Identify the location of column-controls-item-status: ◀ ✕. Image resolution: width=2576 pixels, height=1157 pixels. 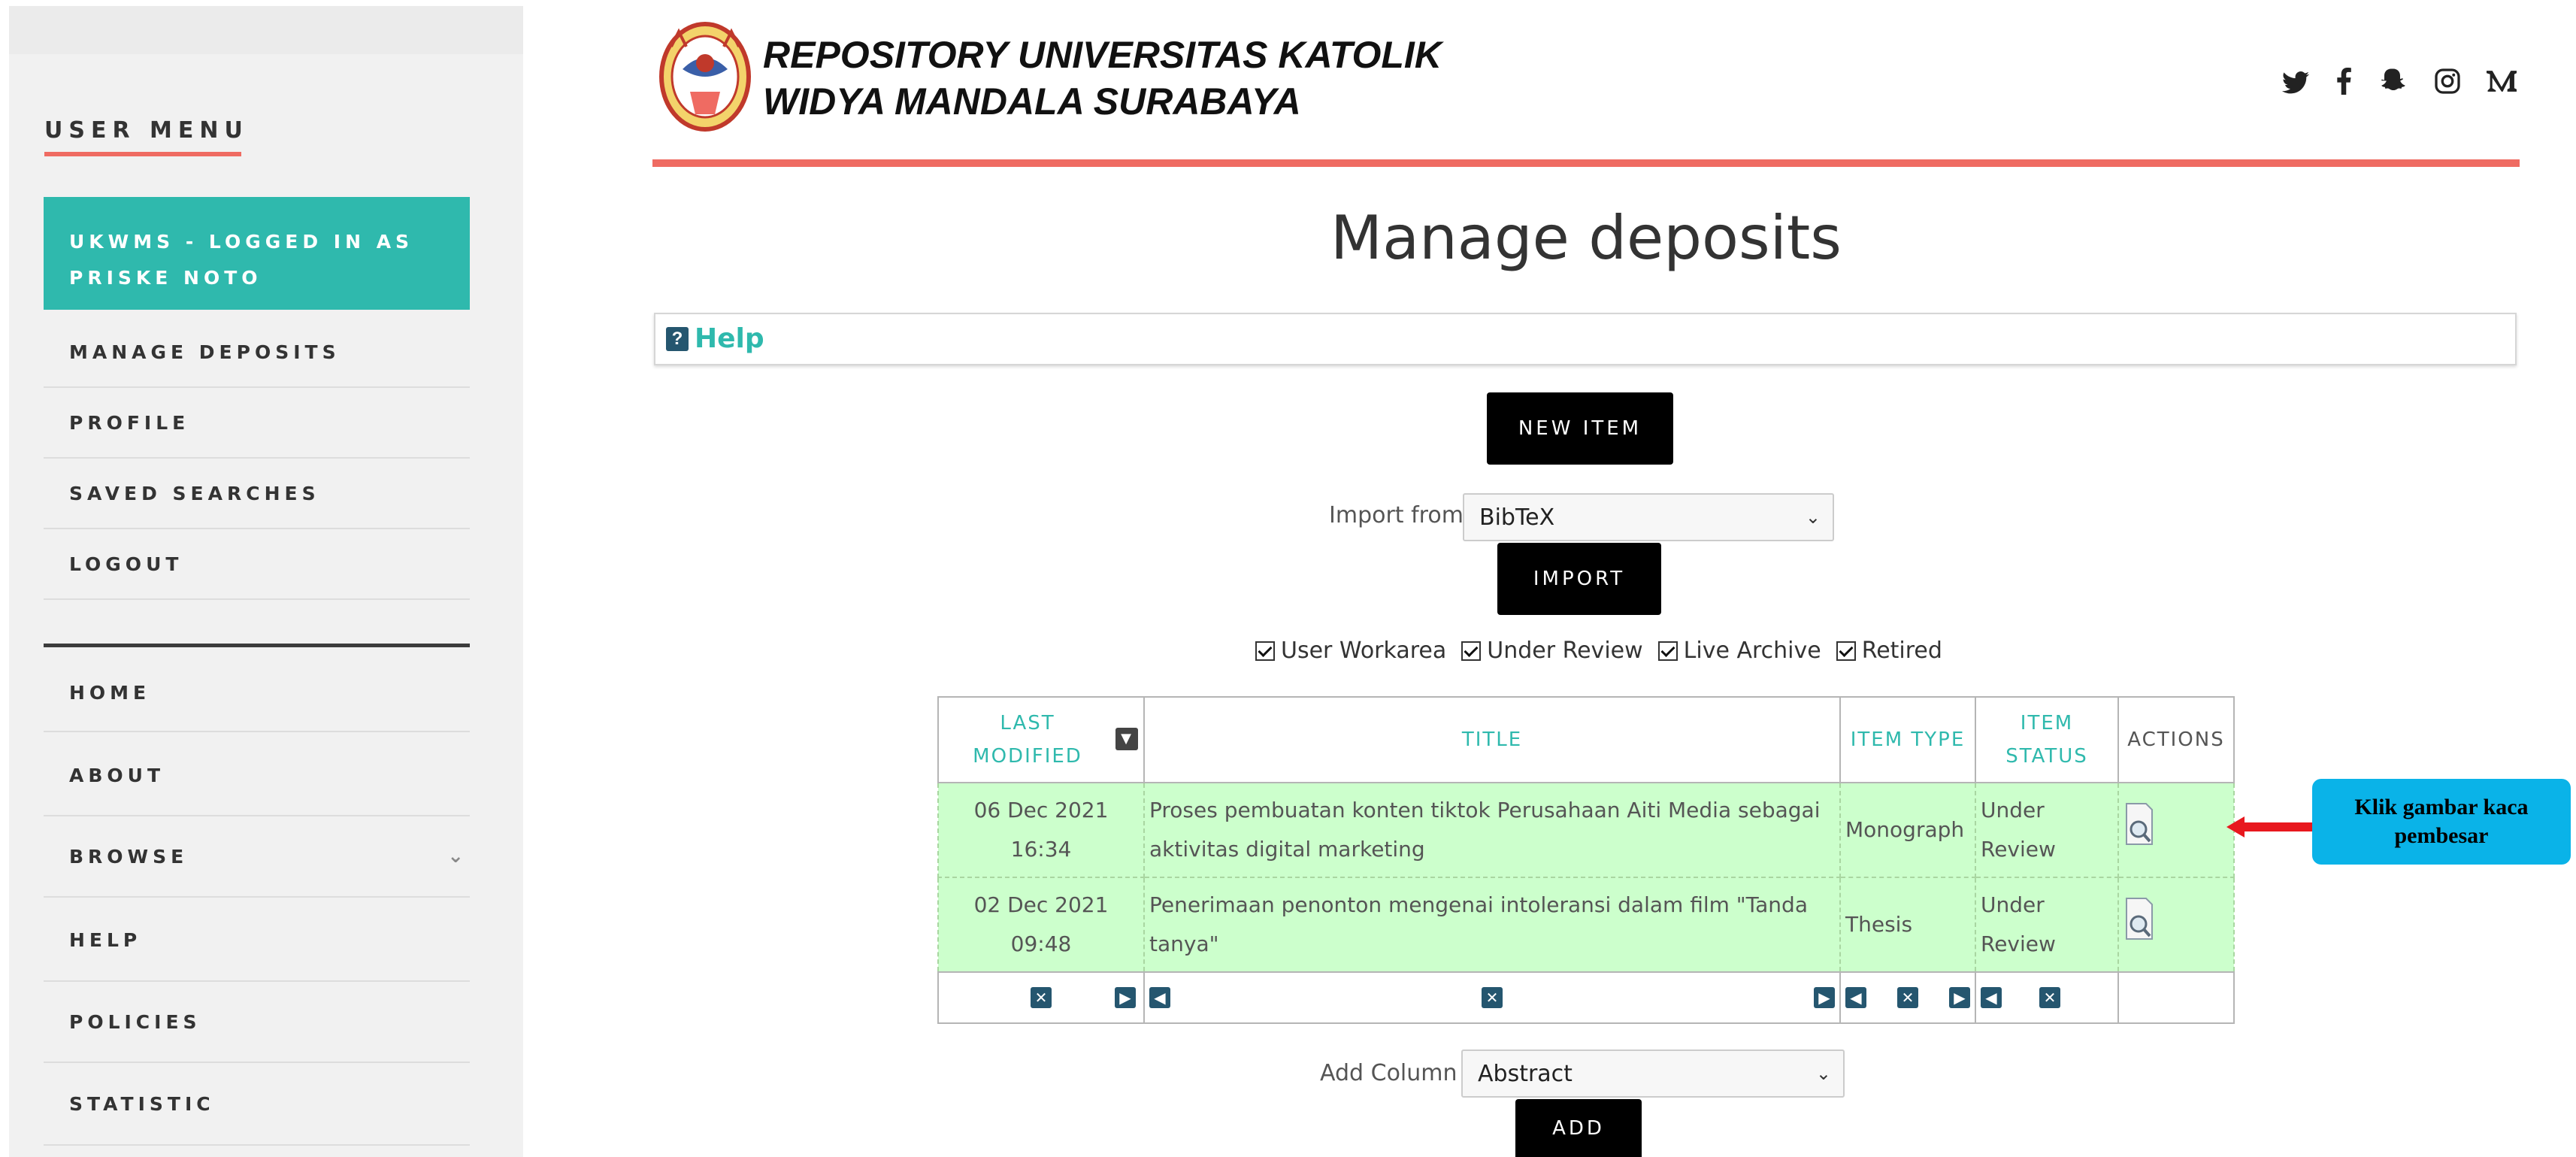
(2047, 997).